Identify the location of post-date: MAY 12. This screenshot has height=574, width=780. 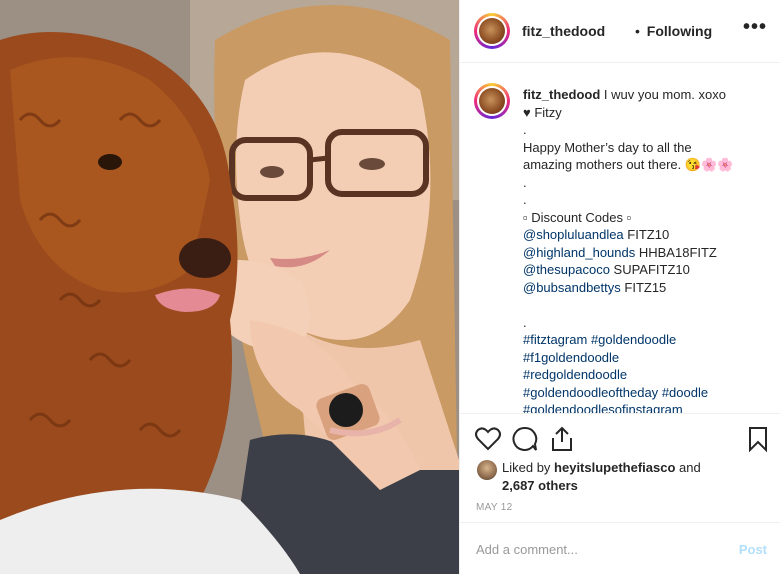
(494, 507).